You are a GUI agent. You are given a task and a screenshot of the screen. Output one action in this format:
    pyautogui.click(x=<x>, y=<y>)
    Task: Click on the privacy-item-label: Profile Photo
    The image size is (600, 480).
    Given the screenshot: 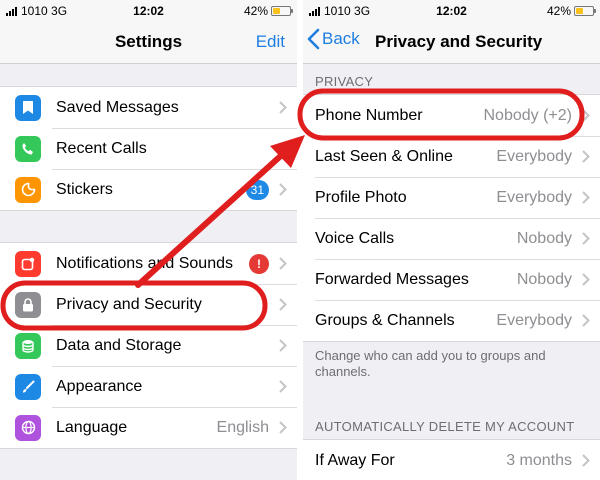 What is the action you would take?
    pyautogui.click(x=361, y=197)
    